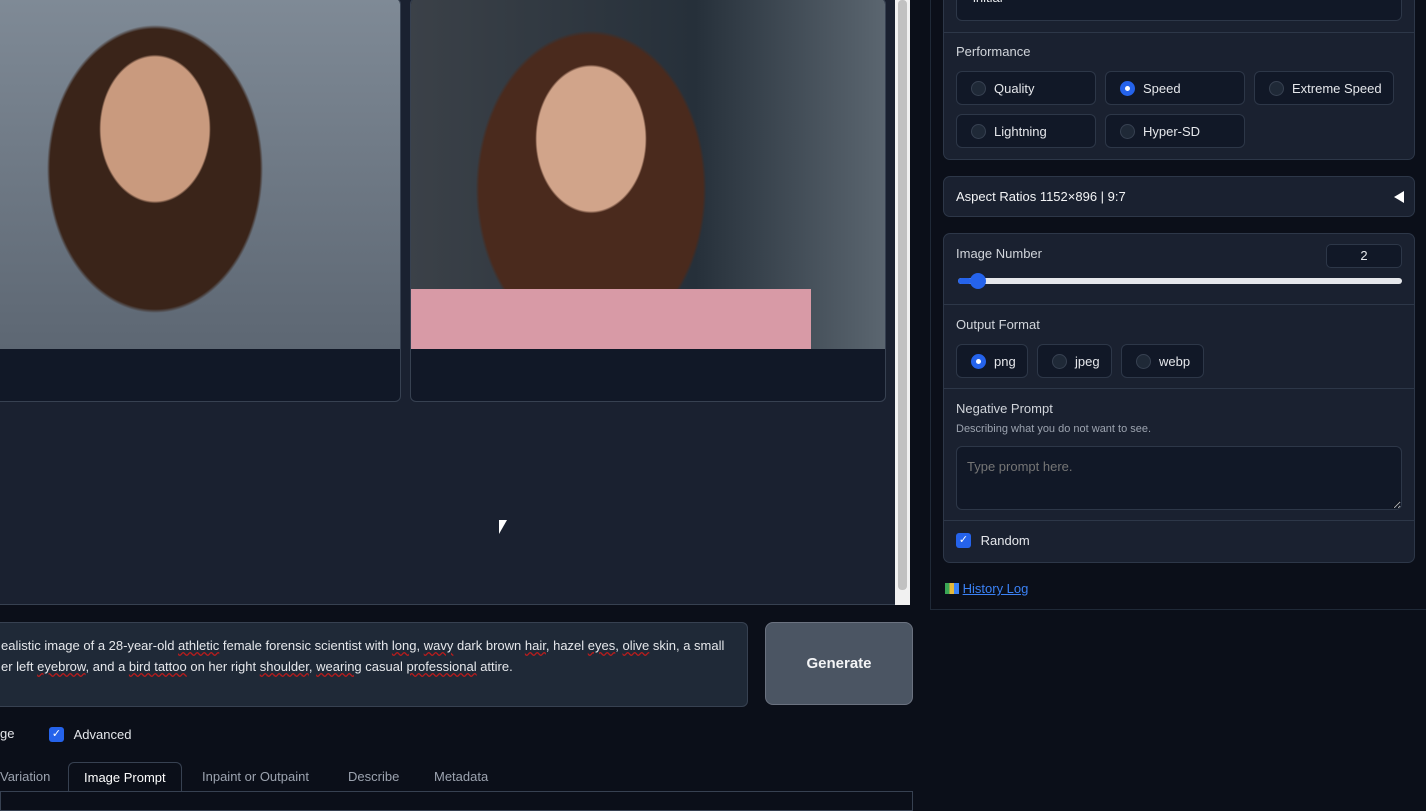 This screenshot has height=811, width=1426. Describe the element at coordinates (199, 645) in the screenshot. I see `misspelled-word: athletic` at that location.